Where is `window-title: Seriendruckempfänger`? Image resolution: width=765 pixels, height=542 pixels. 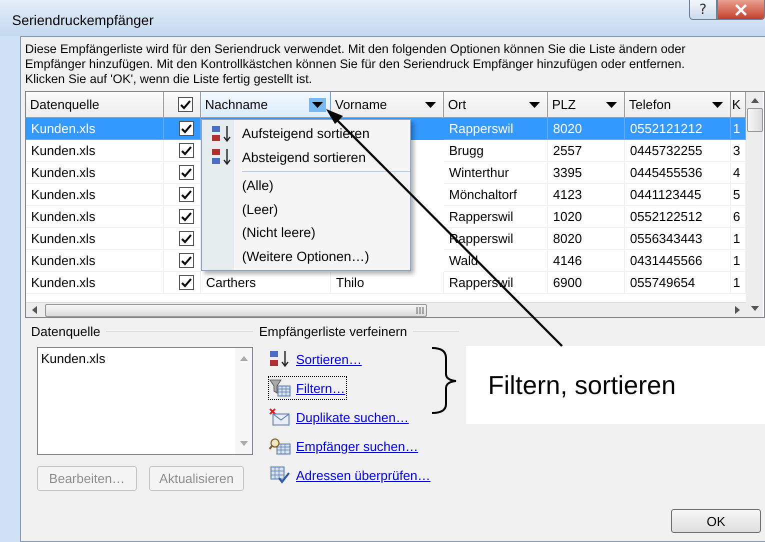
window-title: Seriendruckempfänger is located at coordinates (83, 20).